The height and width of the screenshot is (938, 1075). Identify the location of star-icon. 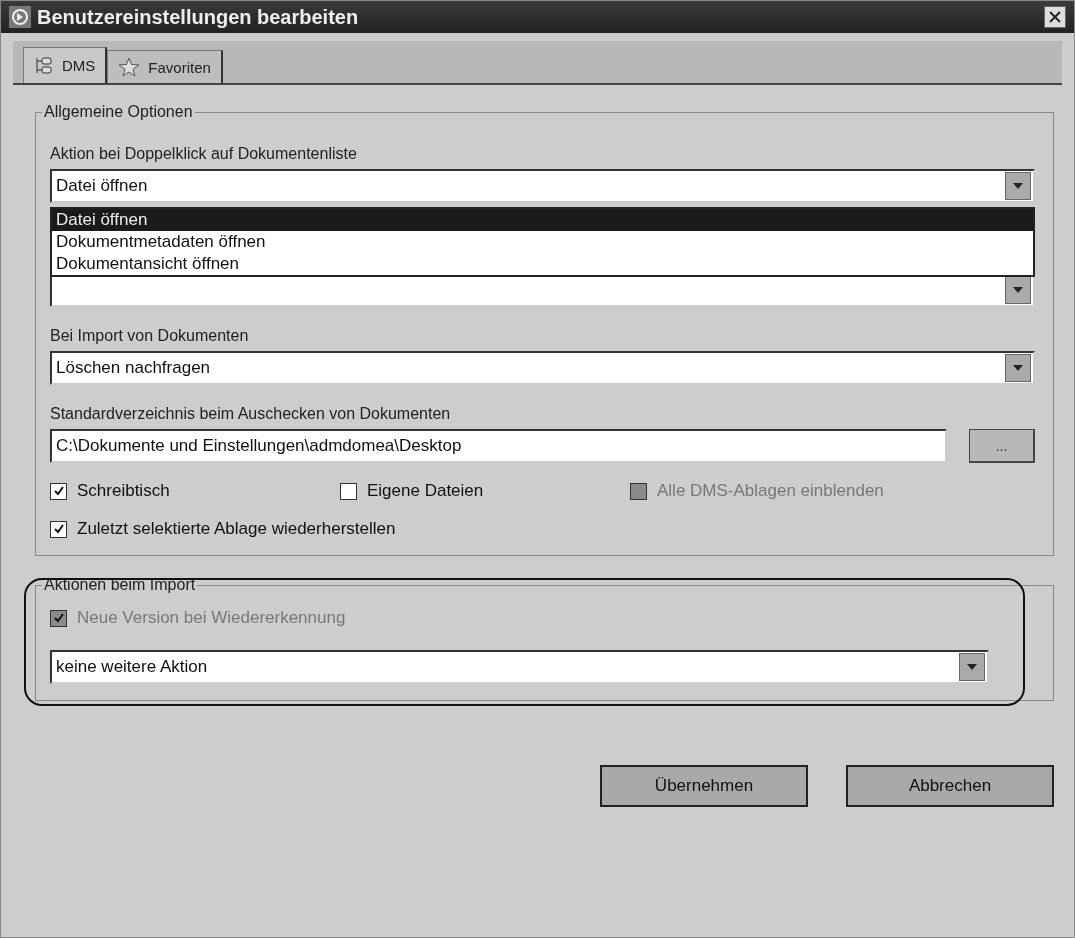
(129, 67).